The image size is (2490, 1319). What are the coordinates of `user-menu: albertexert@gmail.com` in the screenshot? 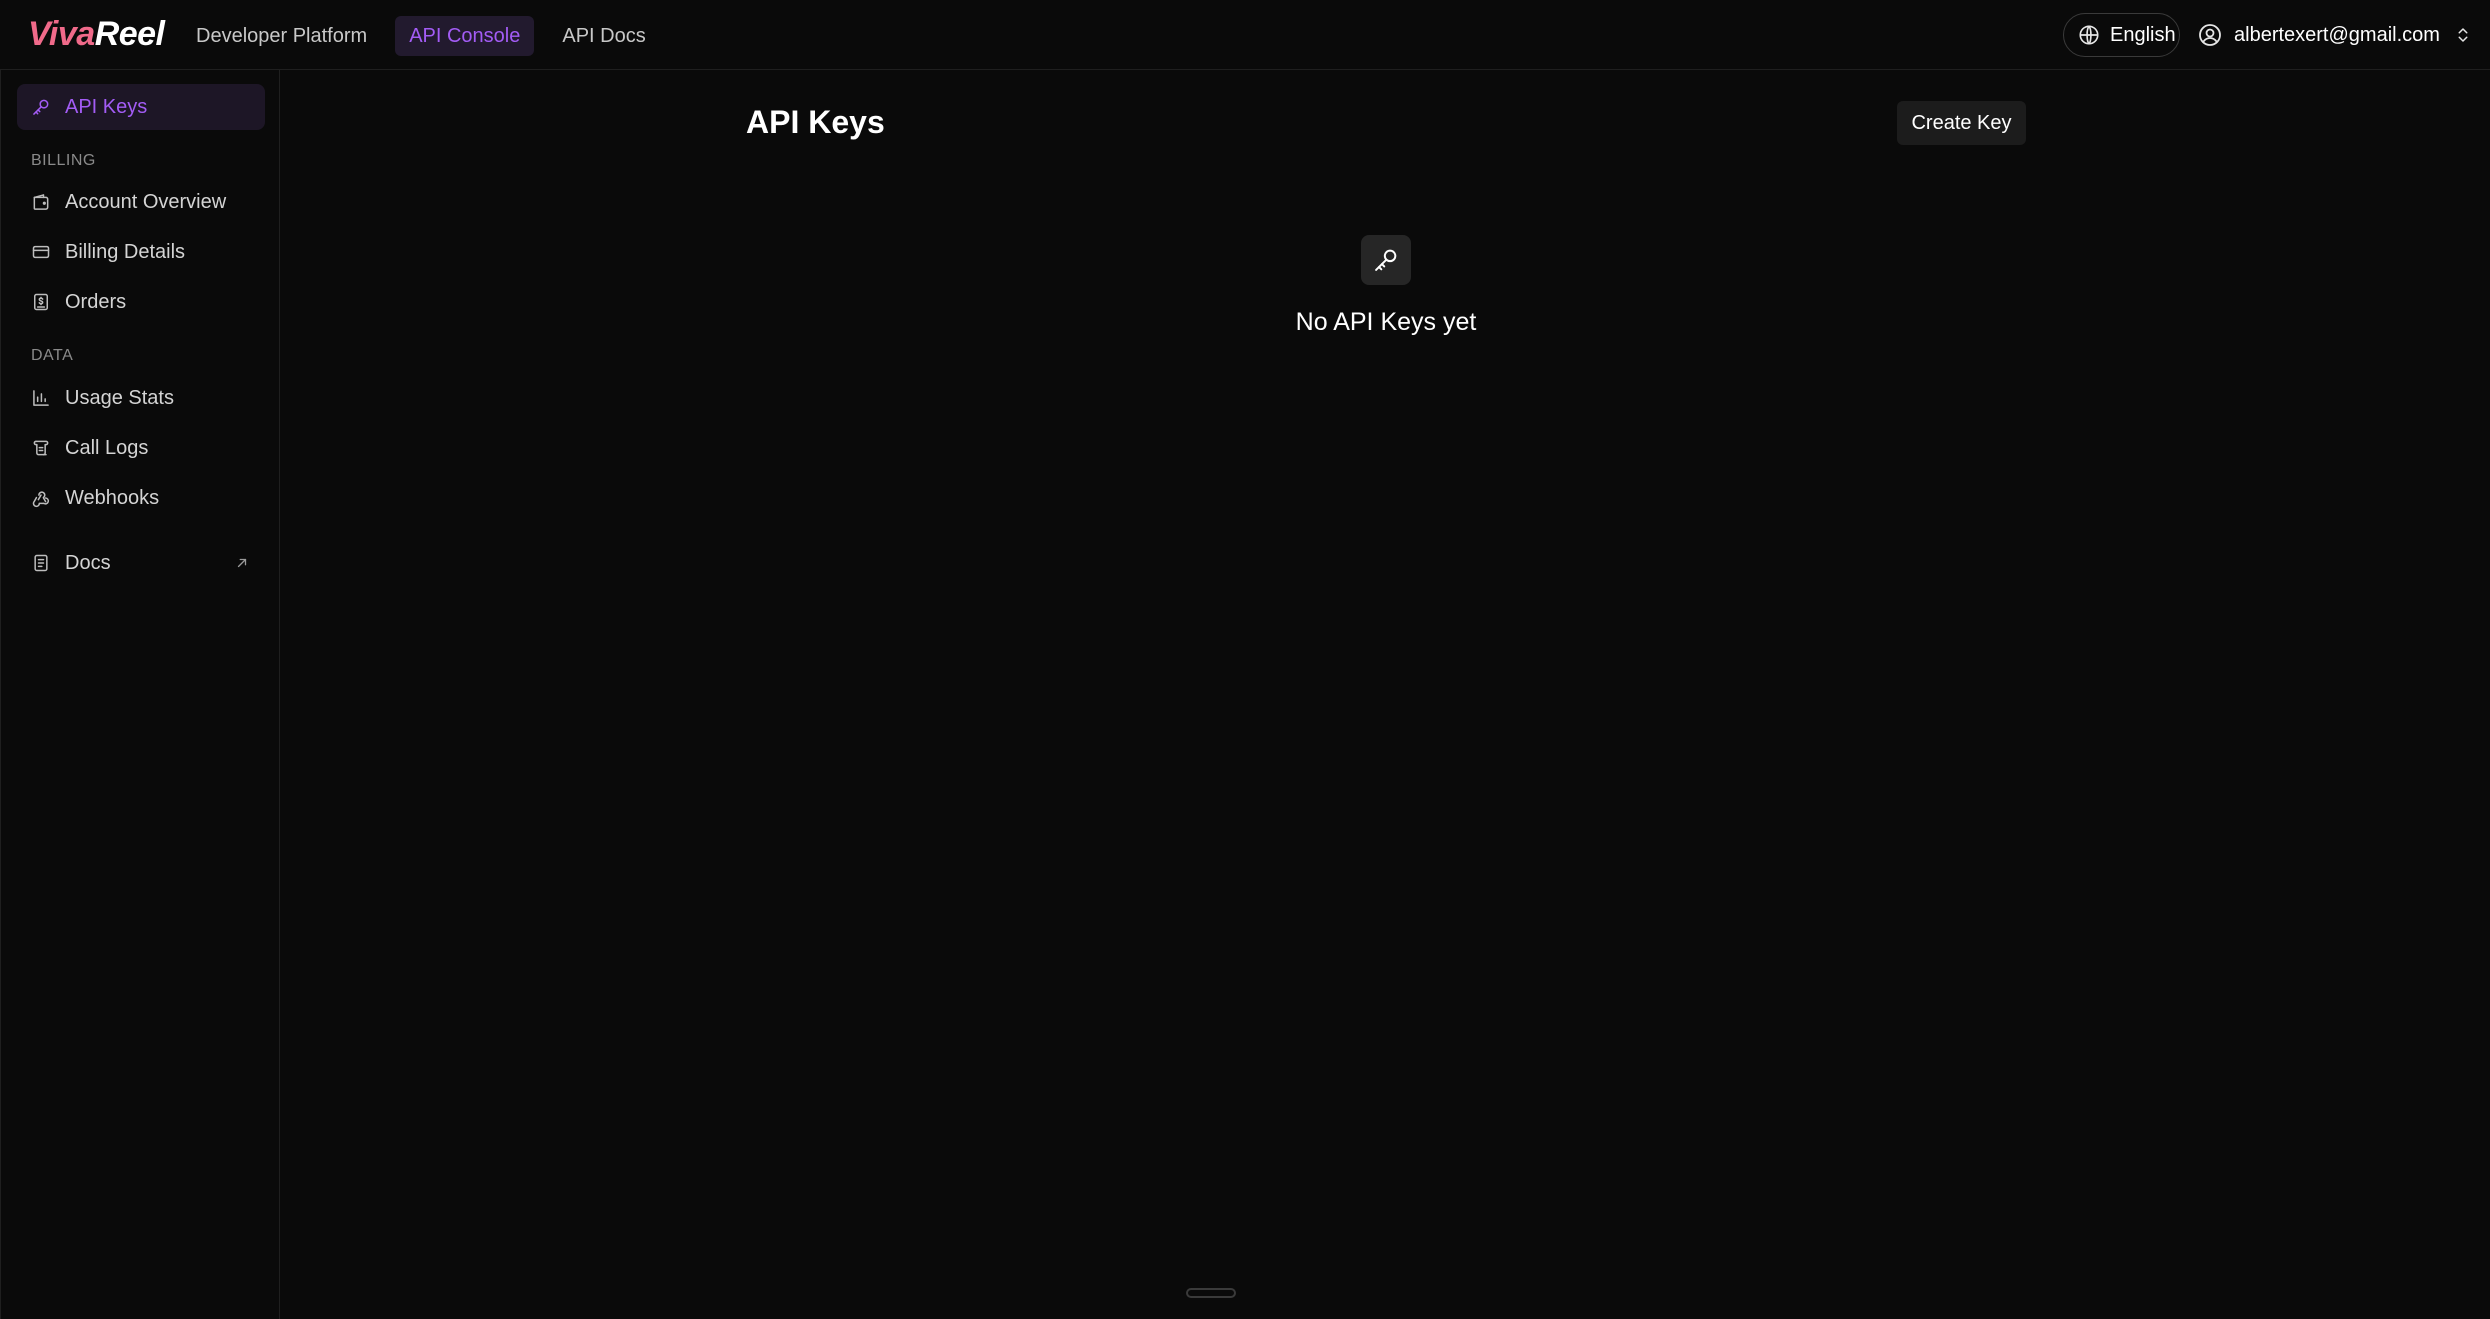 It's located at (2335, 35).